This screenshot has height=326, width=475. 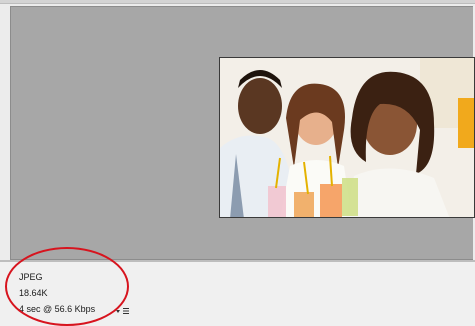 I want to click on menu-arrow-icon, so click(x=122, y=311).